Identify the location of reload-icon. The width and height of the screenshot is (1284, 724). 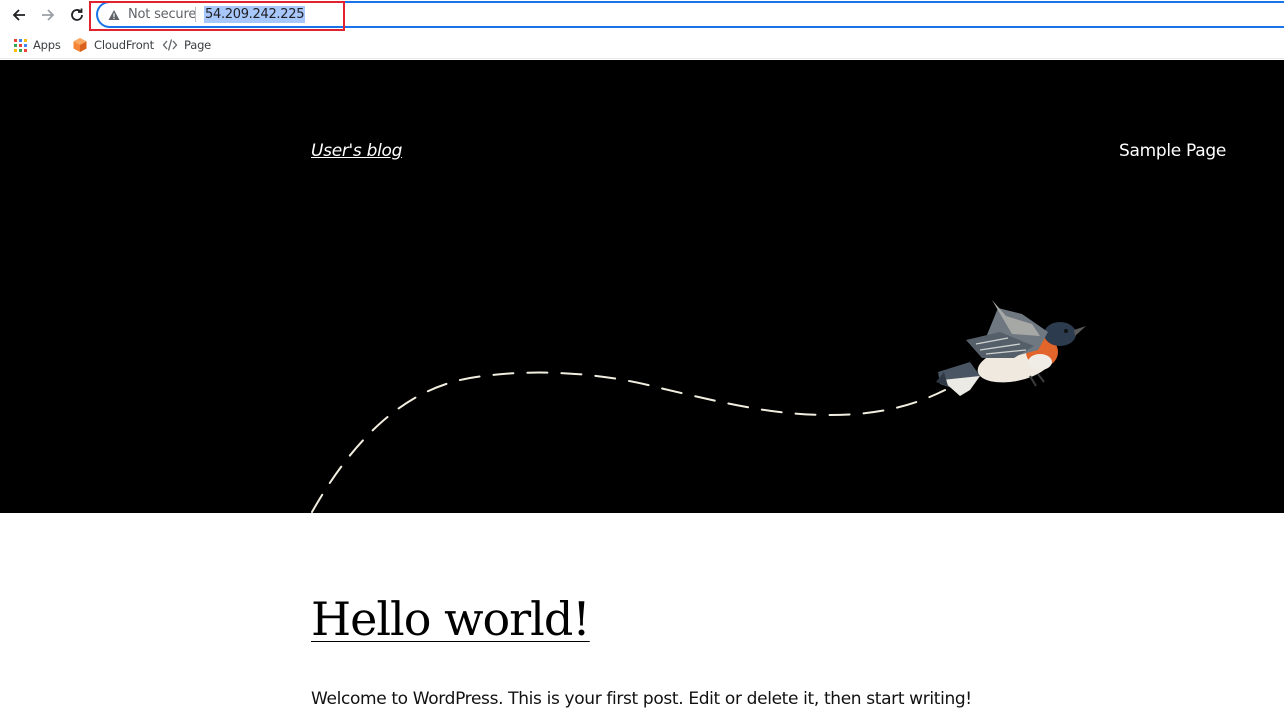
(77, 14).